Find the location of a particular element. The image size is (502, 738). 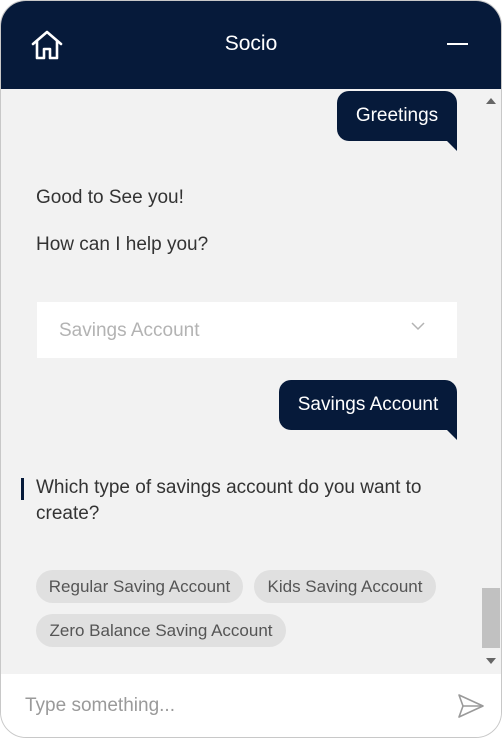

account-type-dropdown: Savings Account is located at coordinates (247, 330).